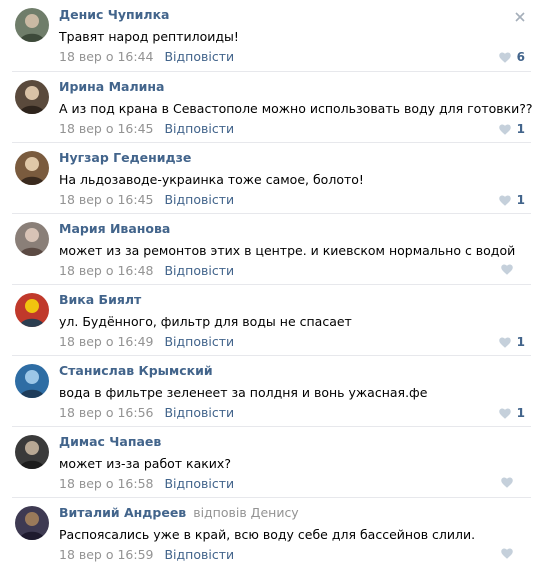 The image size is (543, 568). I want to click on close-icon, so click(520, 17).